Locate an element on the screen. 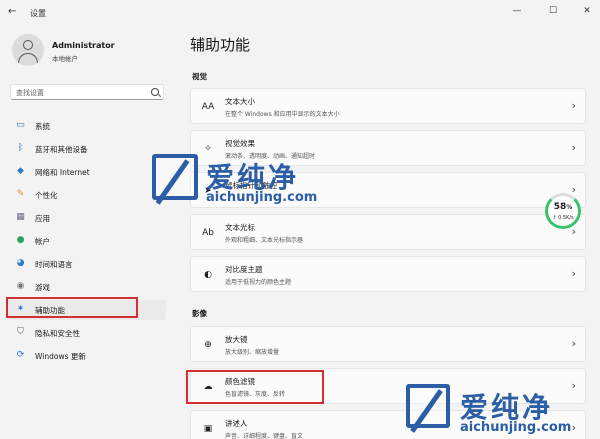  card-subtitle: 声音、详细程度、键盘、盲文 is located at coordinates (264, 436).